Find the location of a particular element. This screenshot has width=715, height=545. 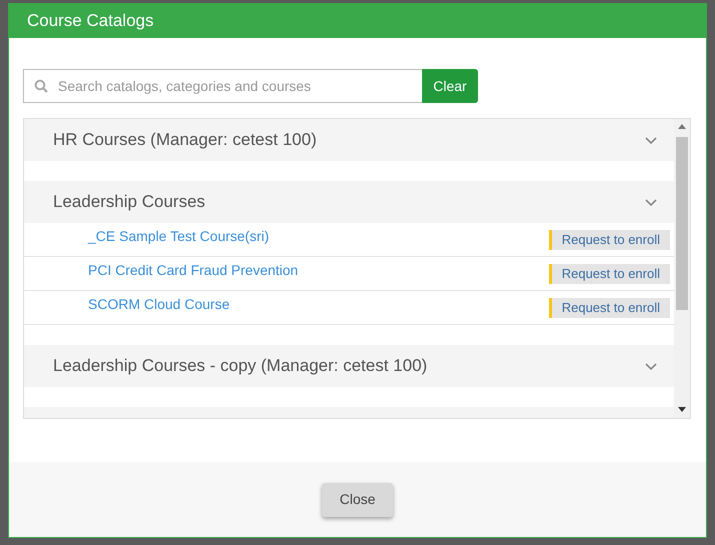

catalog-header: Leadership Courses is located at coordinates (349, 202).